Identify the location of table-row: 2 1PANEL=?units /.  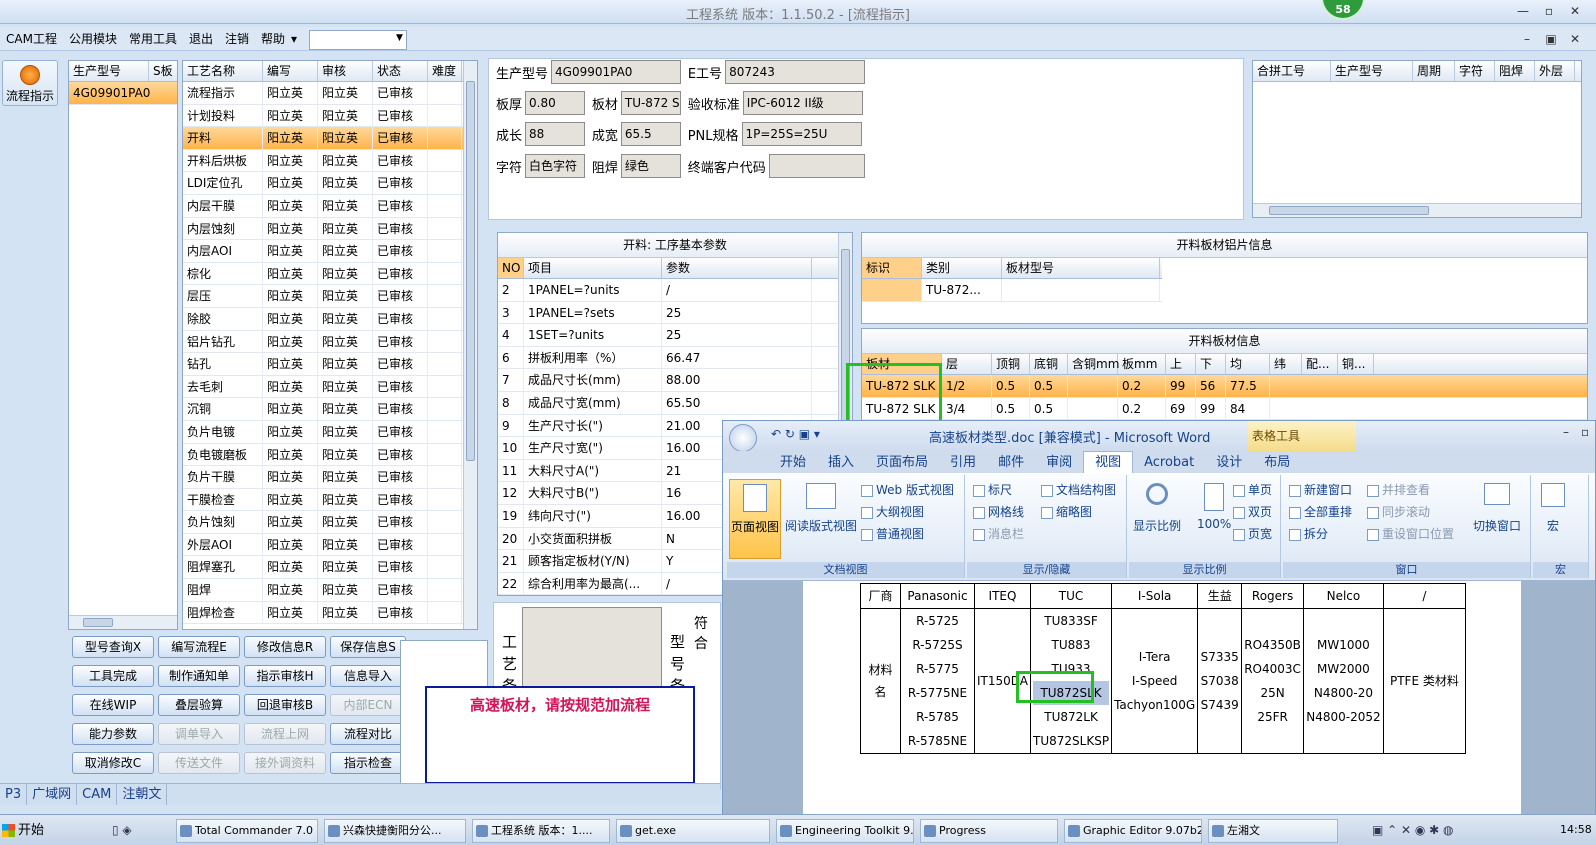
(675, 290).